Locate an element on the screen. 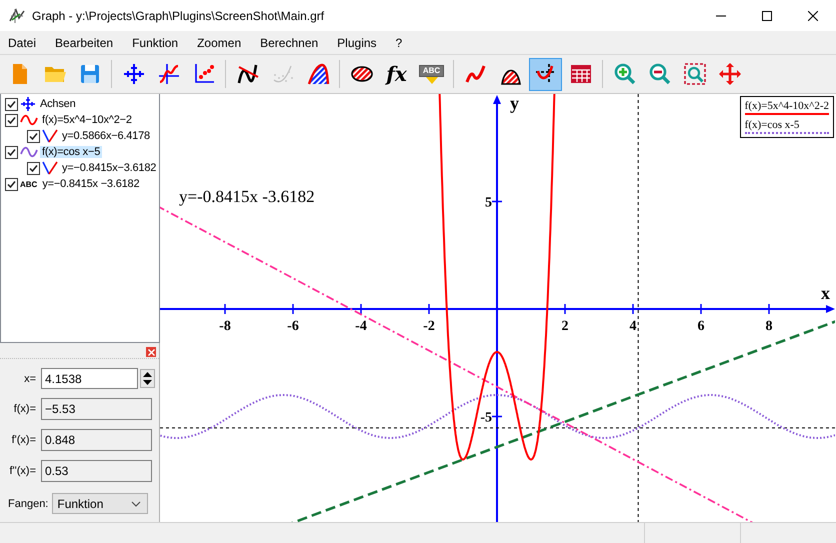 This screenshot has width=836, height=543. zoom-in-icon is located at coordinates (624, 74).